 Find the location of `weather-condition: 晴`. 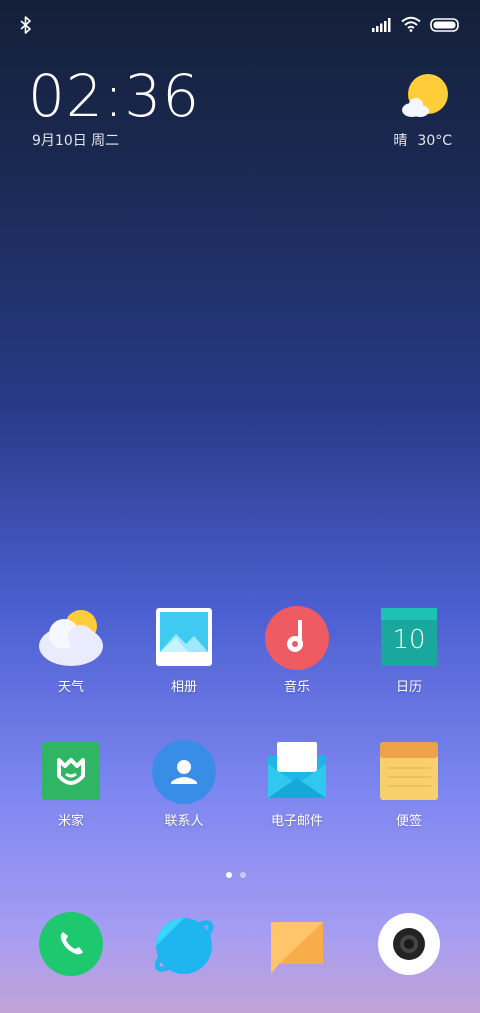

weather-condition: 晴 is located at coordinates (400, 141).